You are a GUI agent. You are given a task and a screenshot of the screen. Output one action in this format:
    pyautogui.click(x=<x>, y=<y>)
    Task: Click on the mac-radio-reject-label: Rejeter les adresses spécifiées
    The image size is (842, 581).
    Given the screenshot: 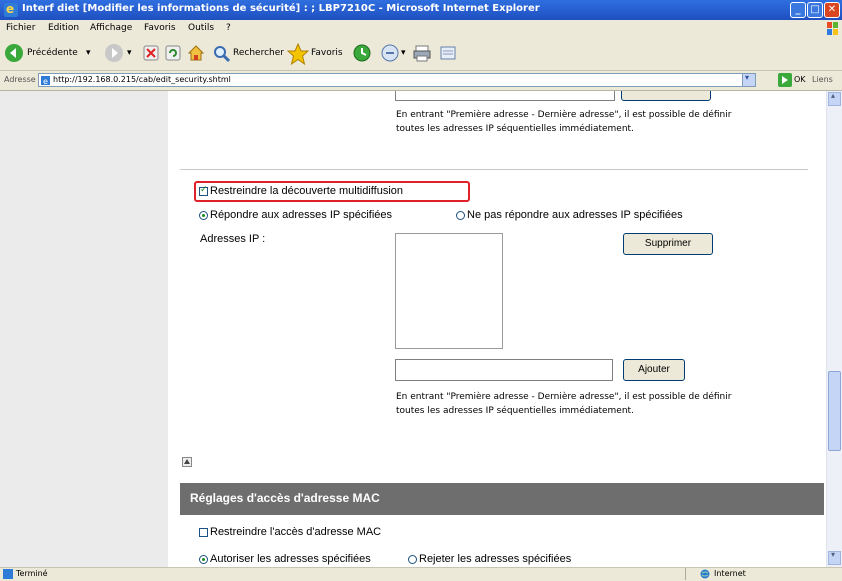 What is the action you would take?
    pyautogui.click(x=495, y=559)
    